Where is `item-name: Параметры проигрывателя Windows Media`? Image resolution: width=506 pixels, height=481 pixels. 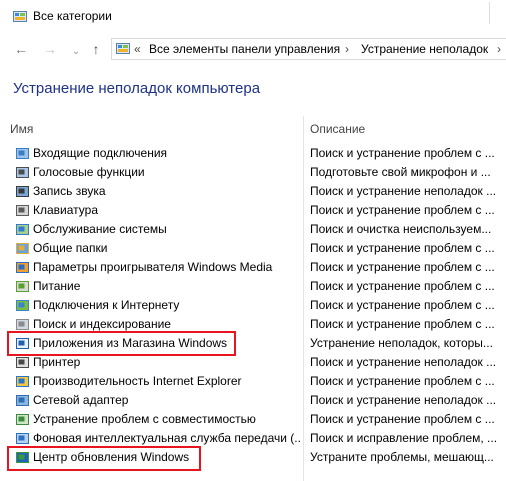
item-name: Параметры проигрывателя Windows Media is located at coordinates (167, 267).